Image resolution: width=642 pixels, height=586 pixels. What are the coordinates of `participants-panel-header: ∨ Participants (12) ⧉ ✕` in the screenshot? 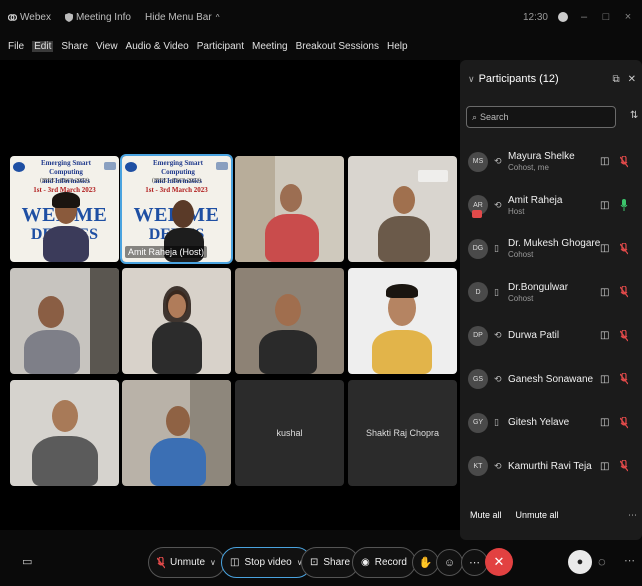 It's located at (552, 79).